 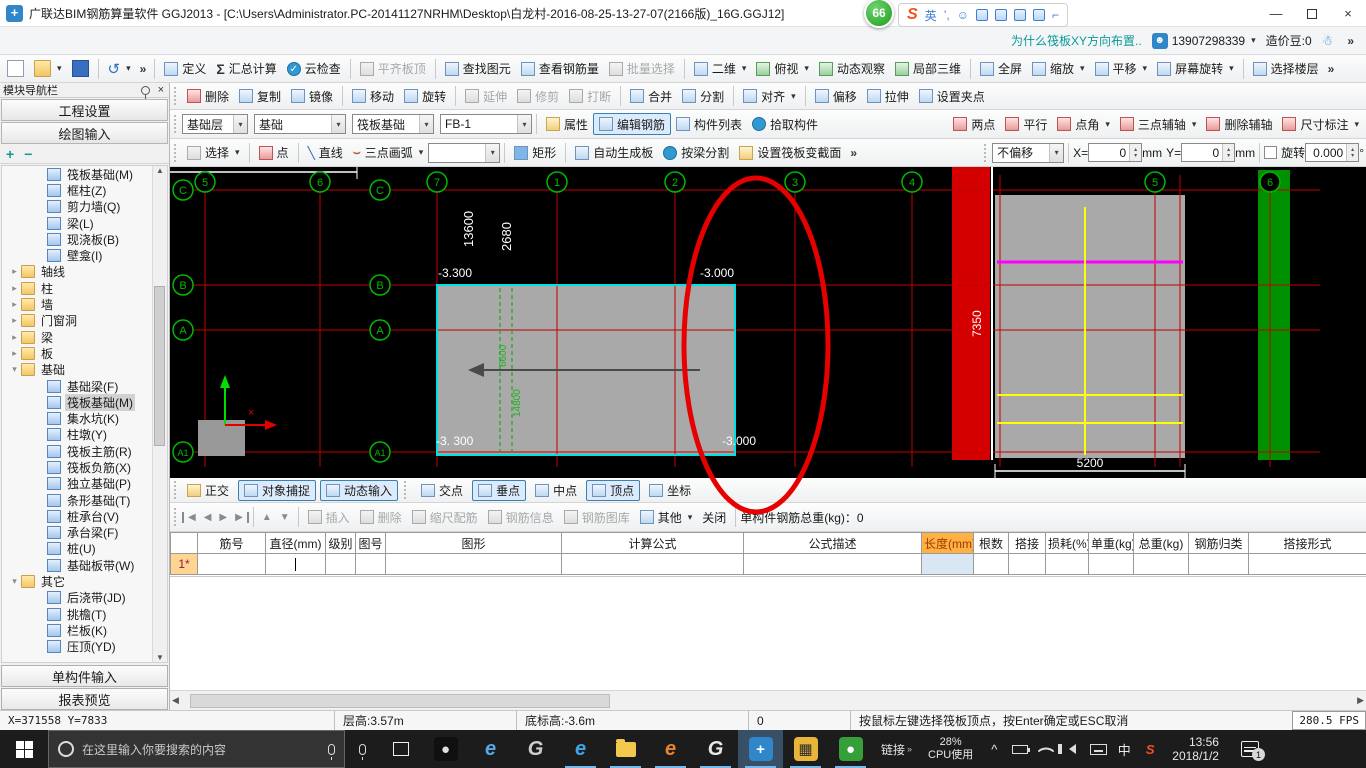 What do you see at coordinates (175, 700) in the screenshot?
I see `scroll-left-icon: ◀` at bounding box center [175, 700].